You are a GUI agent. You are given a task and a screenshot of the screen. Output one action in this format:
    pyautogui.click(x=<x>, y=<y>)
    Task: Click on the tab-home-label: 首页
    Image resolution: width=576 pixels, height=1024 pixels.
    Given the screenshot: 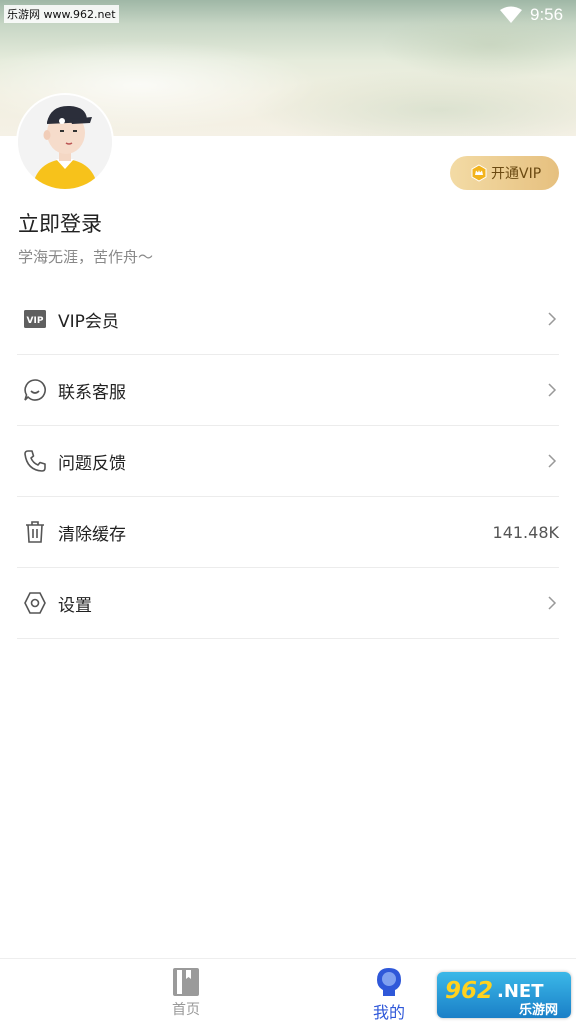 What is the action you would take?
    pyautogui.click(x=186, y=1010)
    